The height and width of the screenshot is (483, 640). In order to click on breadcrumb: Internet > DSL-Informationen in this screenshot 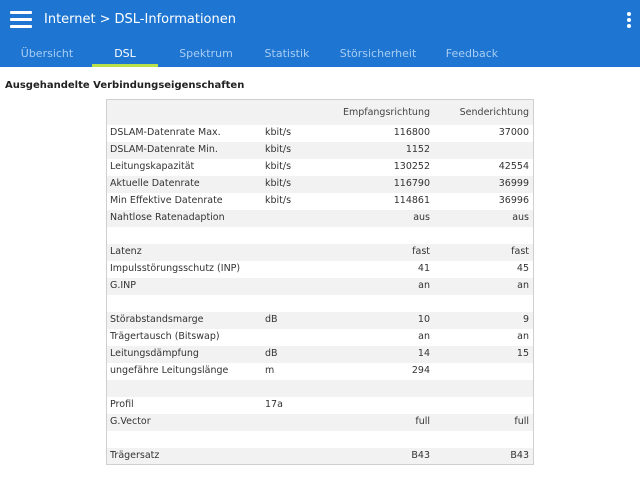, I will do `click(140, 19)`.